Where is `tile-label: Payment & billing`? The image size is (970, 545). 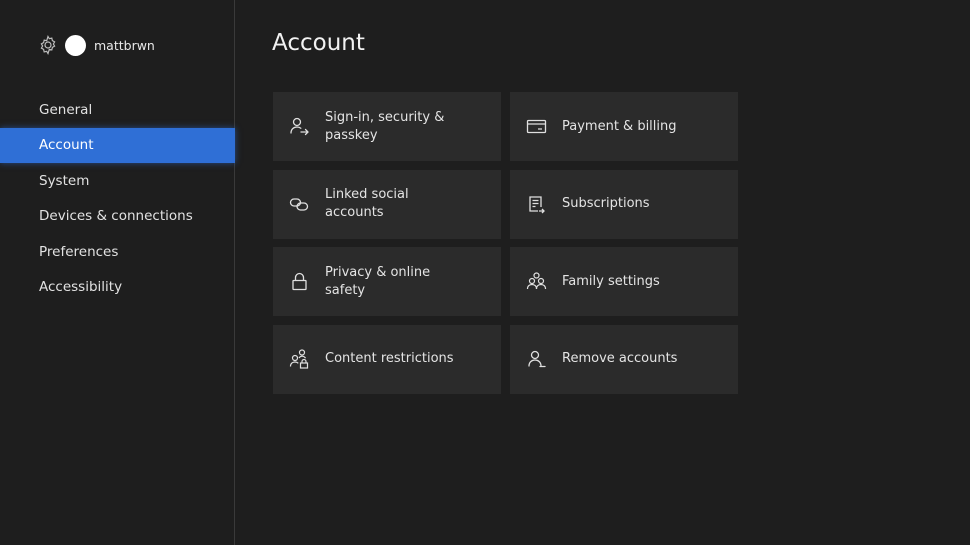 tile-label: Payment & billing is located at coordinates (619, 126).